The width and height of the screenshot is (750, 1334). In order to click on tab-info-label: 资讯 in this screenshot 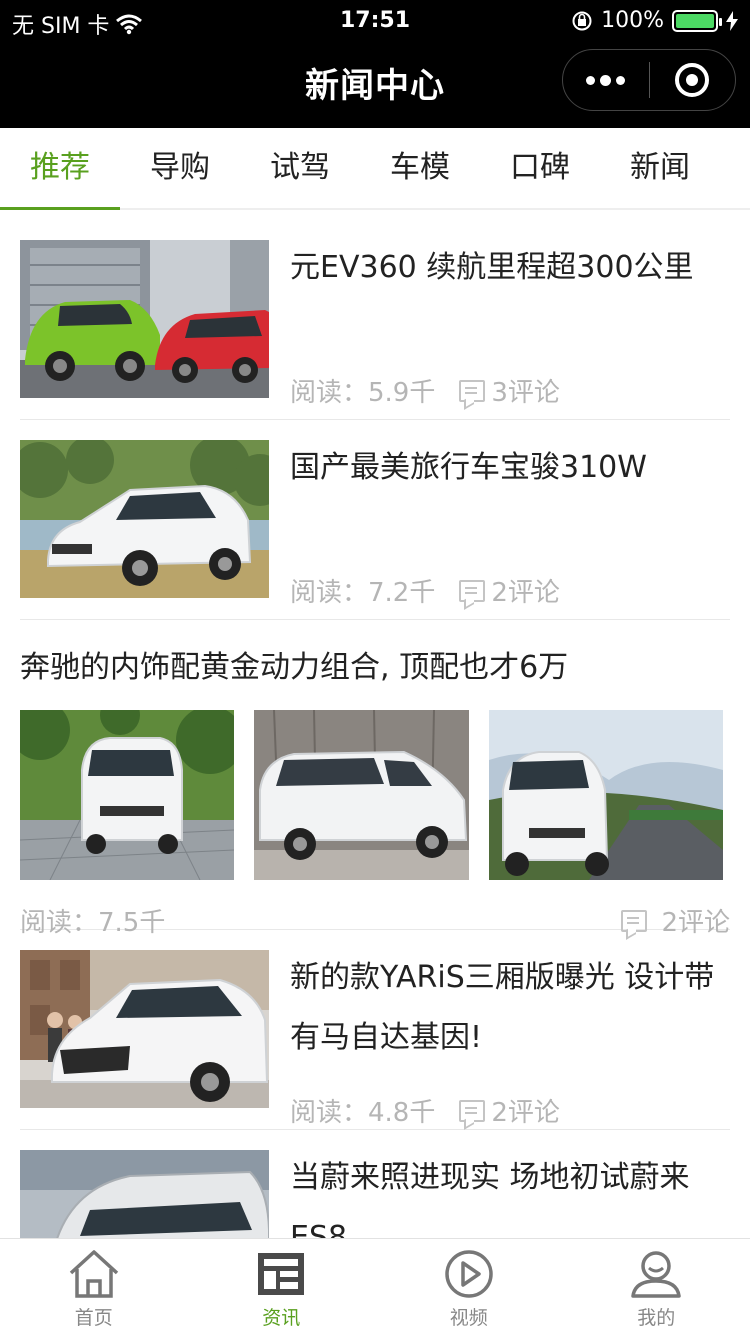, I will do `click(281, 1318)`.